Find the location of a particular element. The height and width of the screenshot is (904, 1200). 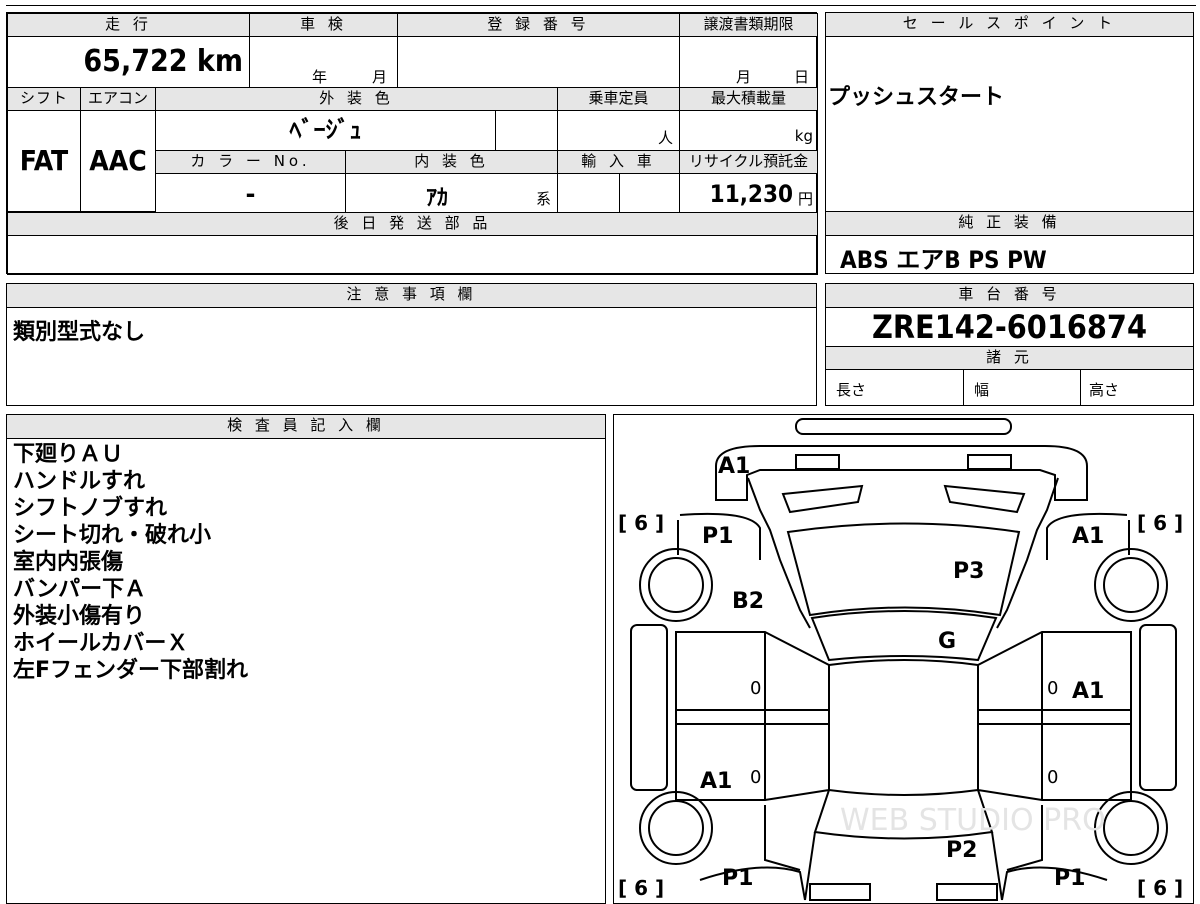

max-load-label: 最大積載量 is located at coordinates (748, 99).